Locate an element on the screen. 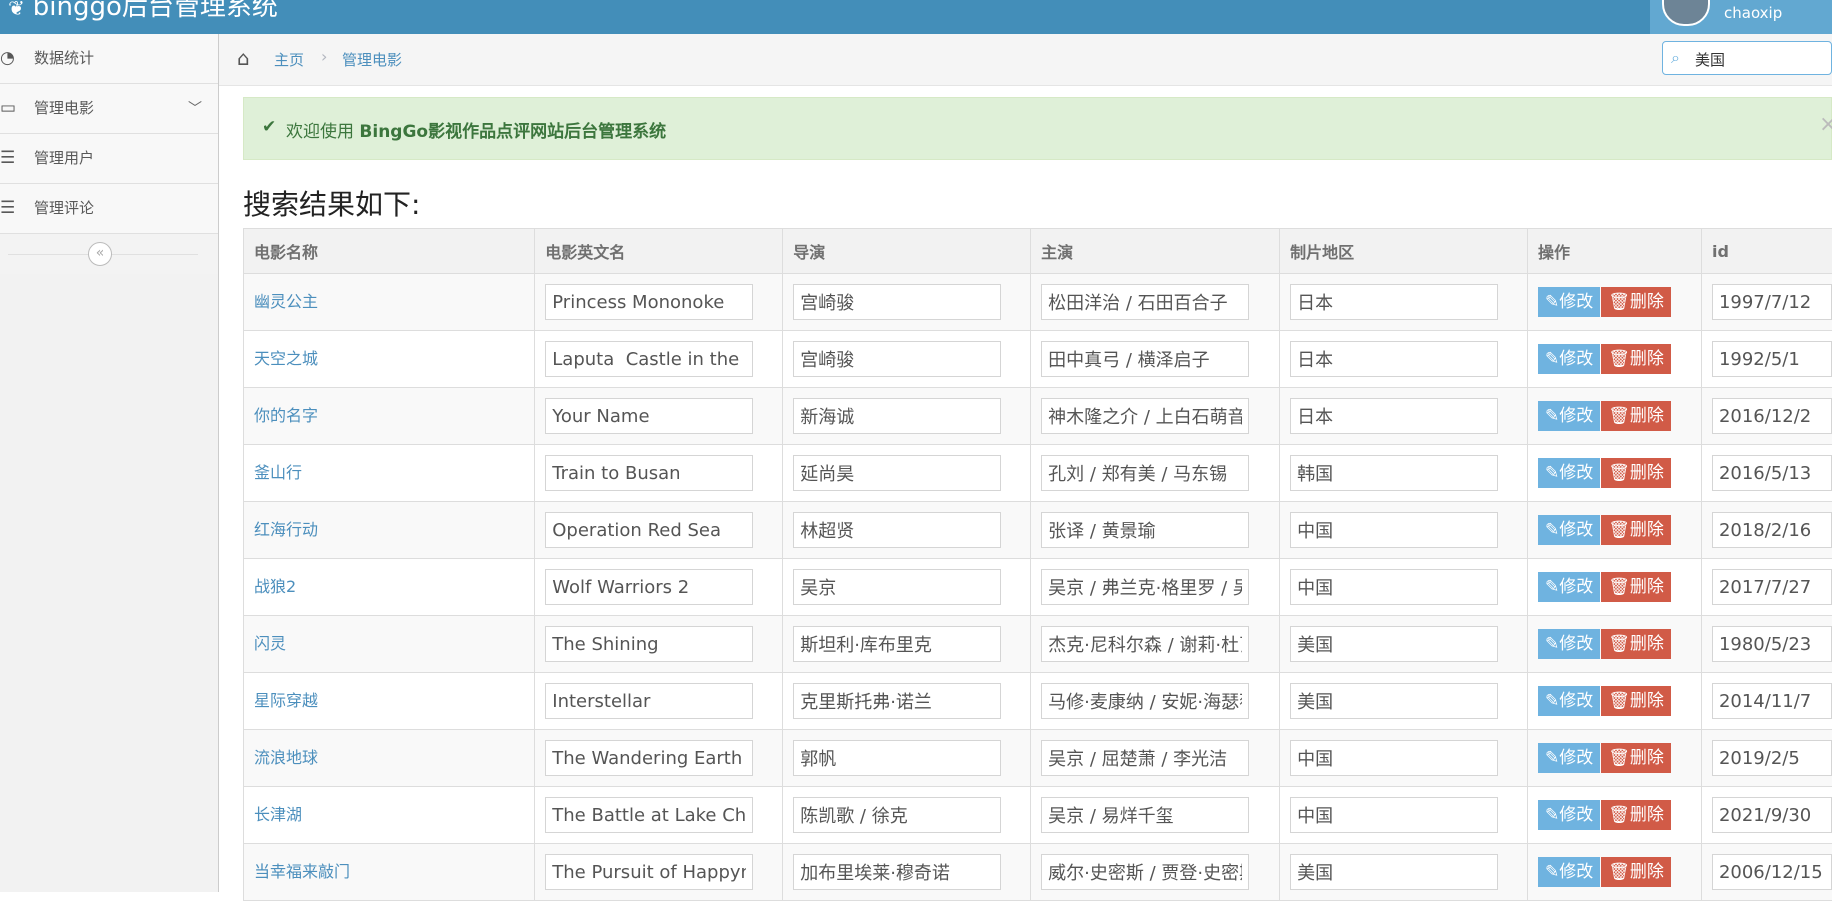 Image resolution: width=1832 pixels, height=901 pixels. column-header: 导演 is located at coordinates (907, 251).